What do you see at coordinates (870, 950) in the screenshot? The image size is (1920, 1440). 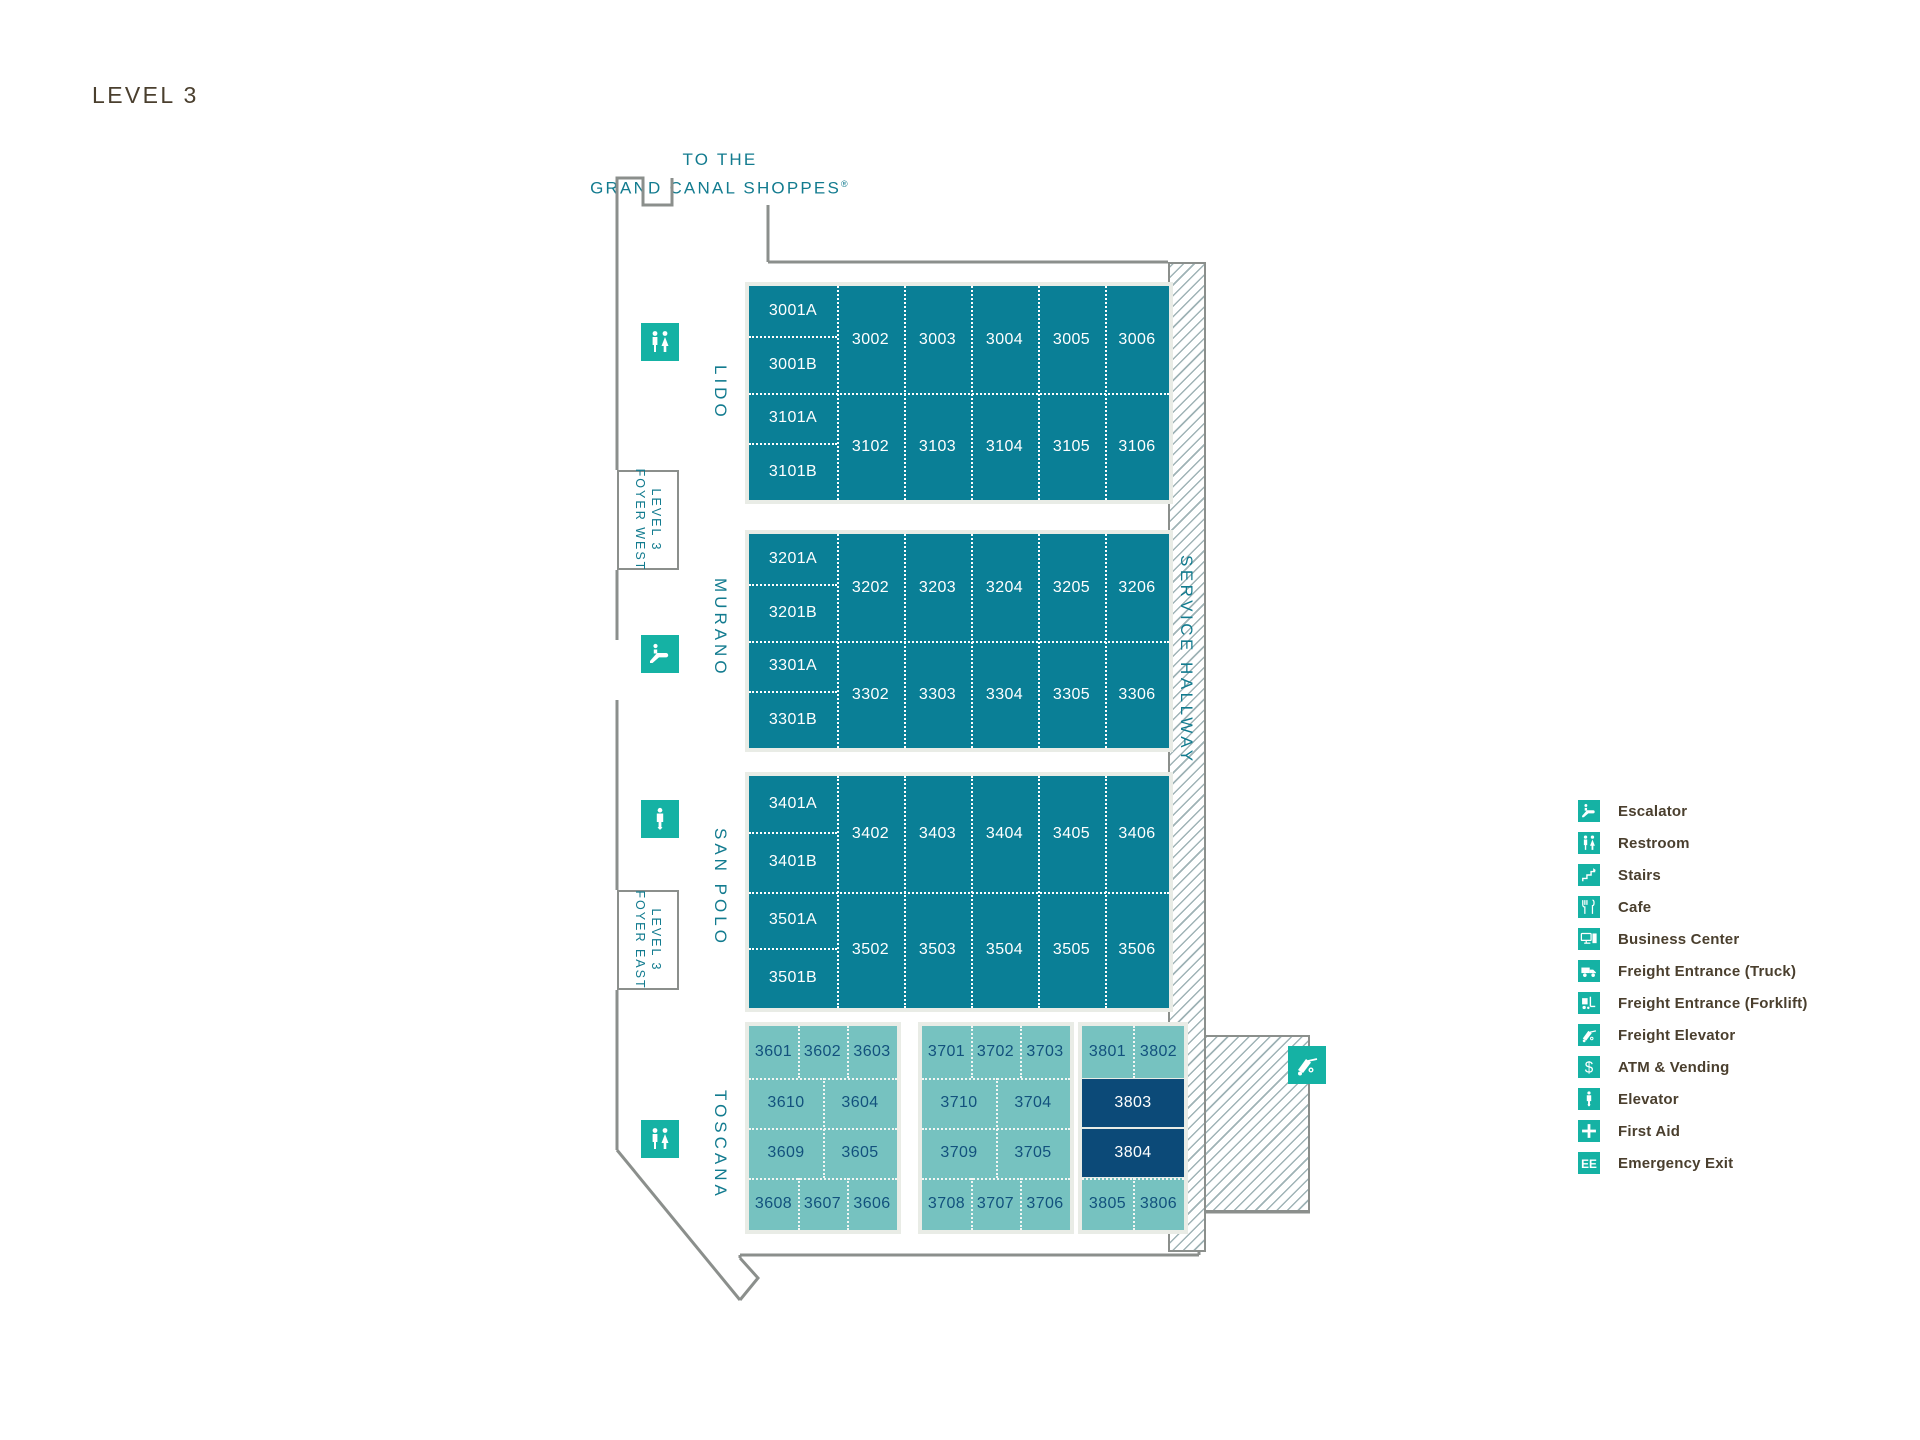 I see `room-3502: 3502` at bounding box center [870, 950].